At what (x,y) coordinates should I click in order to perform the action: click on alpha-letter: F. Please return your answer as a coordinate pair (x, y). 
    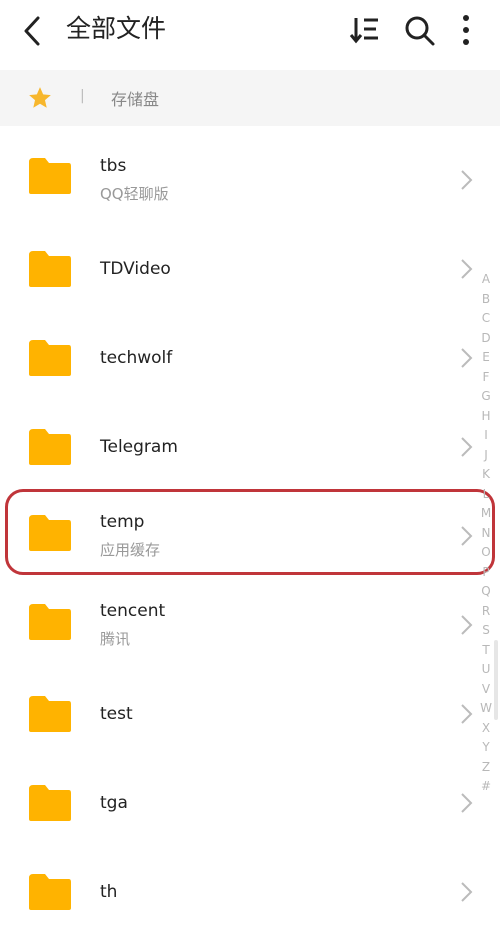
    Looking at the image, I should click on (486, 378).